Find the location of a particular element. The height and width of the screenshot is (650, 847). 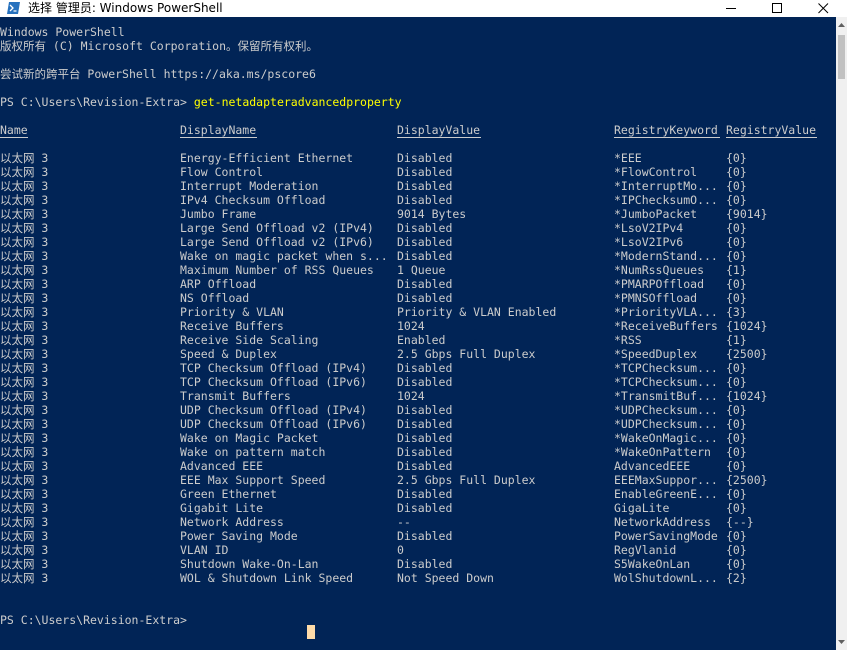

scroll-up-icon is located at coordinates (841, 25).